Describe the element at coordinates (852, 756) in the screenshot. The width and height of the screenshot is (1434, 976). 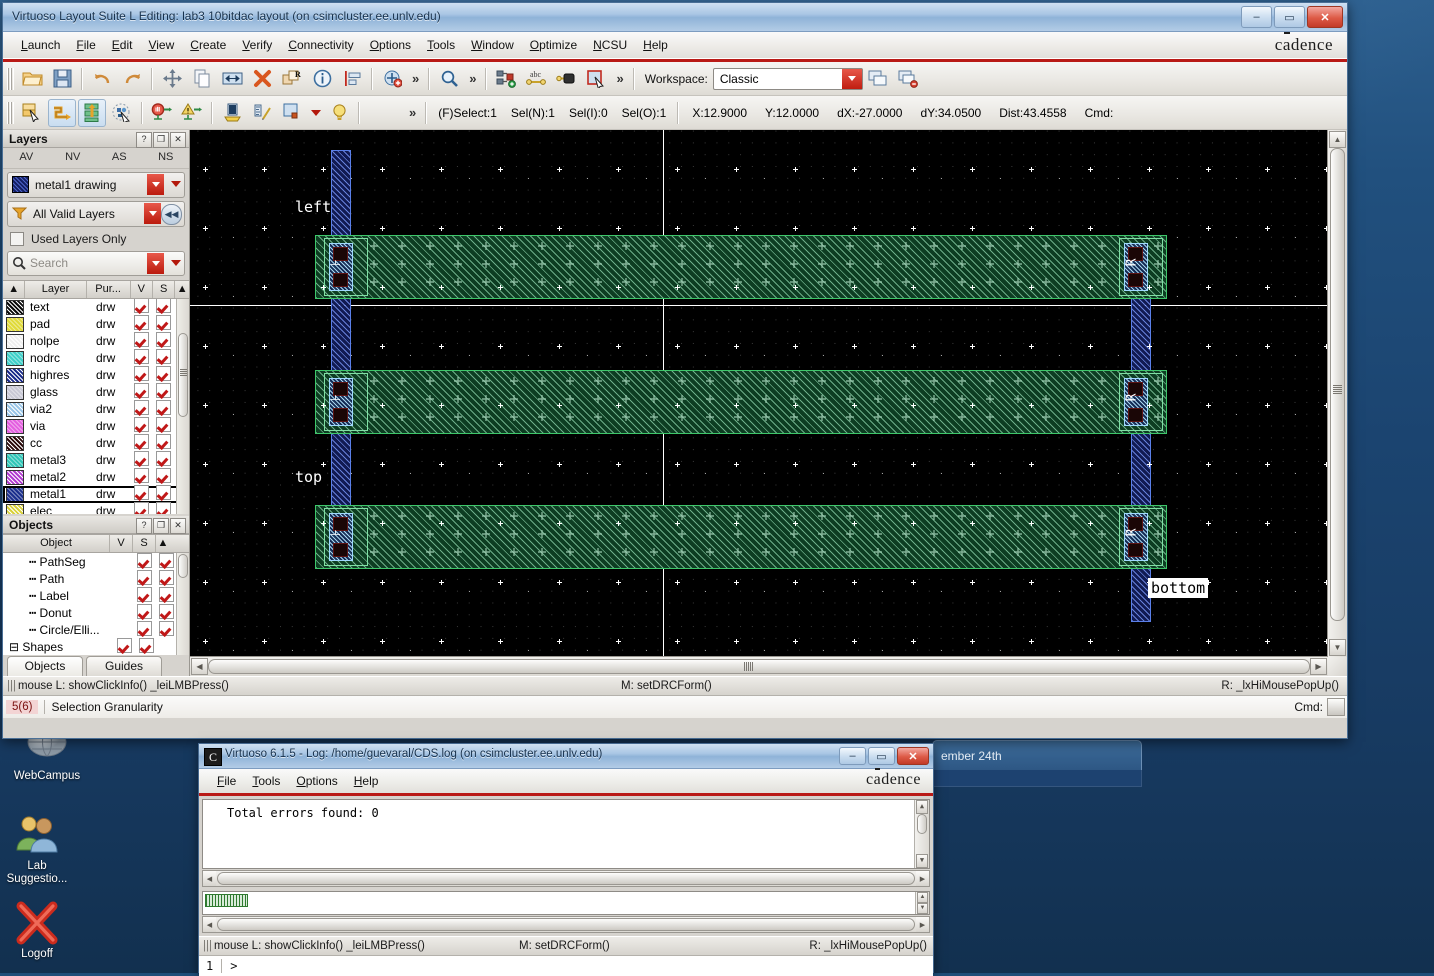
I see `minimize-button: –` at that location.